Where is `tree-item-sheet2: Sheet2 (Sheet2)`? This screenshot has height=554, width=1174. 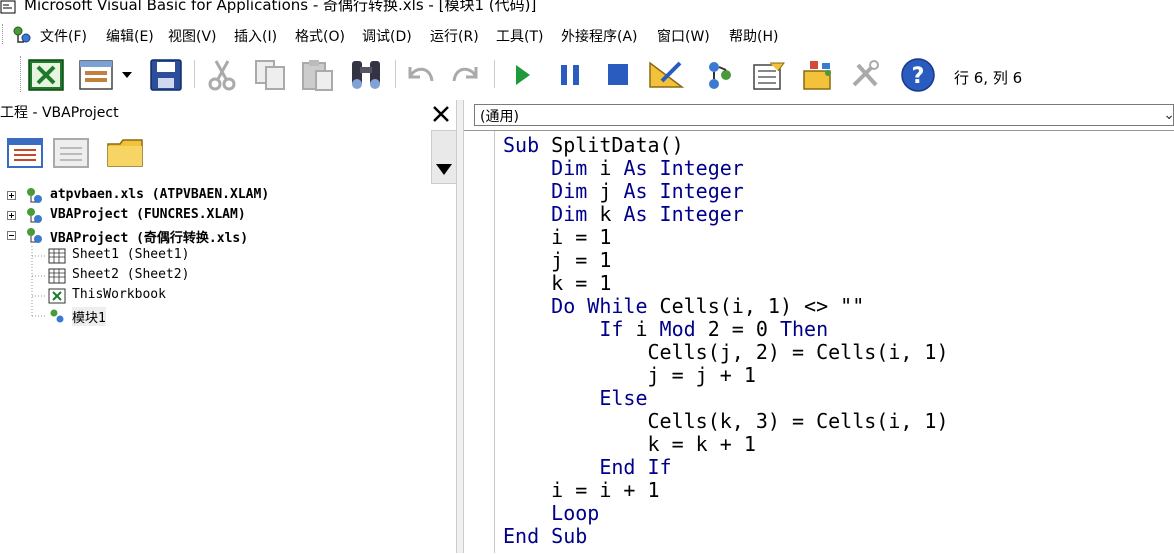
tree-item-sheet2: Sheet2 (Sheet2) is located at coordinates (228, 276).